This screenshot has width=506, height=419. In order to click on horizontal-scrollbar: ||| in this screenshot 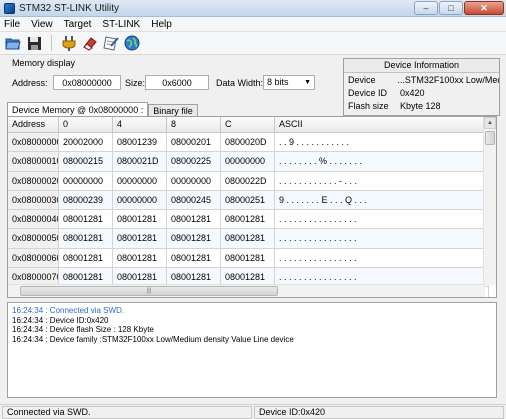, I will do `click(246, 290)`.